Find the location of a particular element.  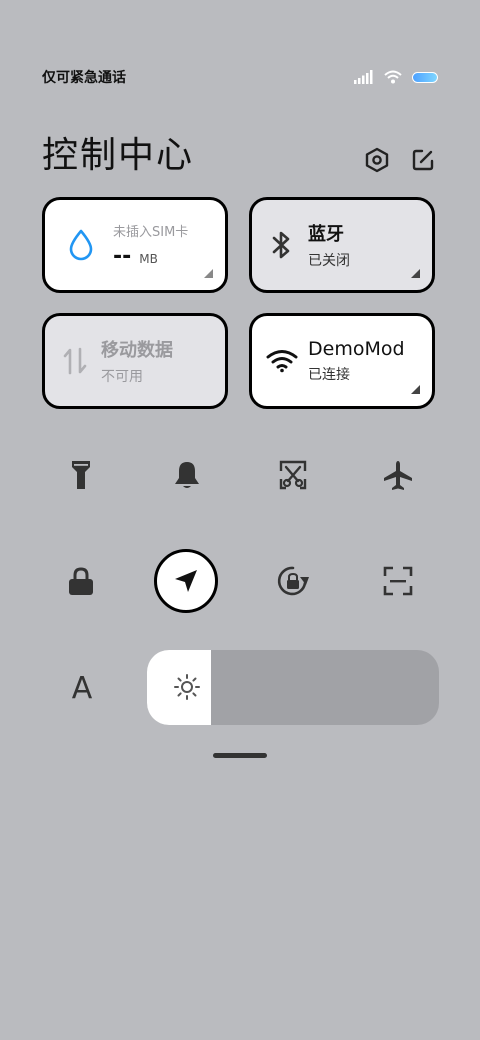

bluetooth-tile: 蓝牙 已关闭 is located at coordinates (342, 245).